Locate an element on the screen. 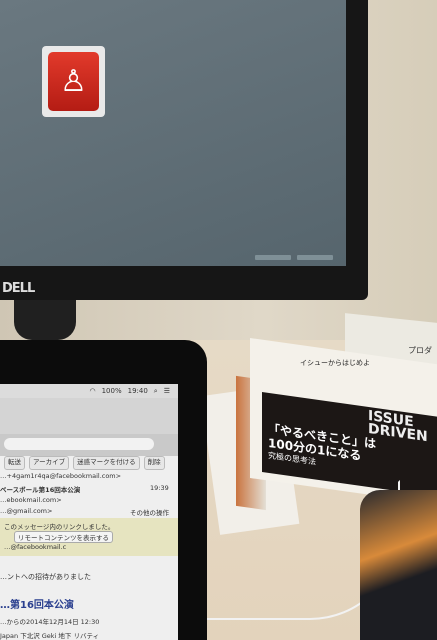 The width and height of the screenshot is (437, 640). event-date: …からの2014年12月14日 12:30 is located at coordinates (50, 622).